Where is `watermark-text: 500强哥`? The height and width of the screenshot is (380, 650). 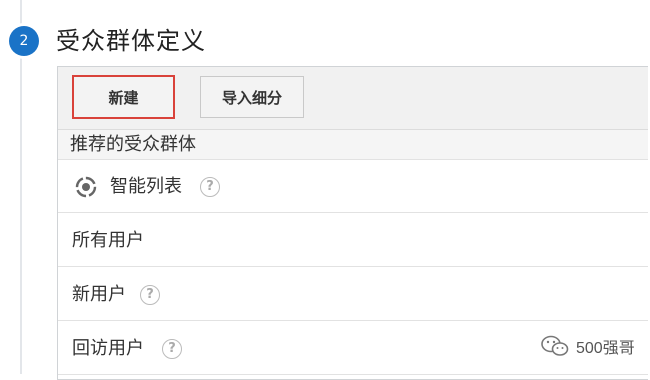
watermark-text: 500强哥 is located at coordinates (605, 348).